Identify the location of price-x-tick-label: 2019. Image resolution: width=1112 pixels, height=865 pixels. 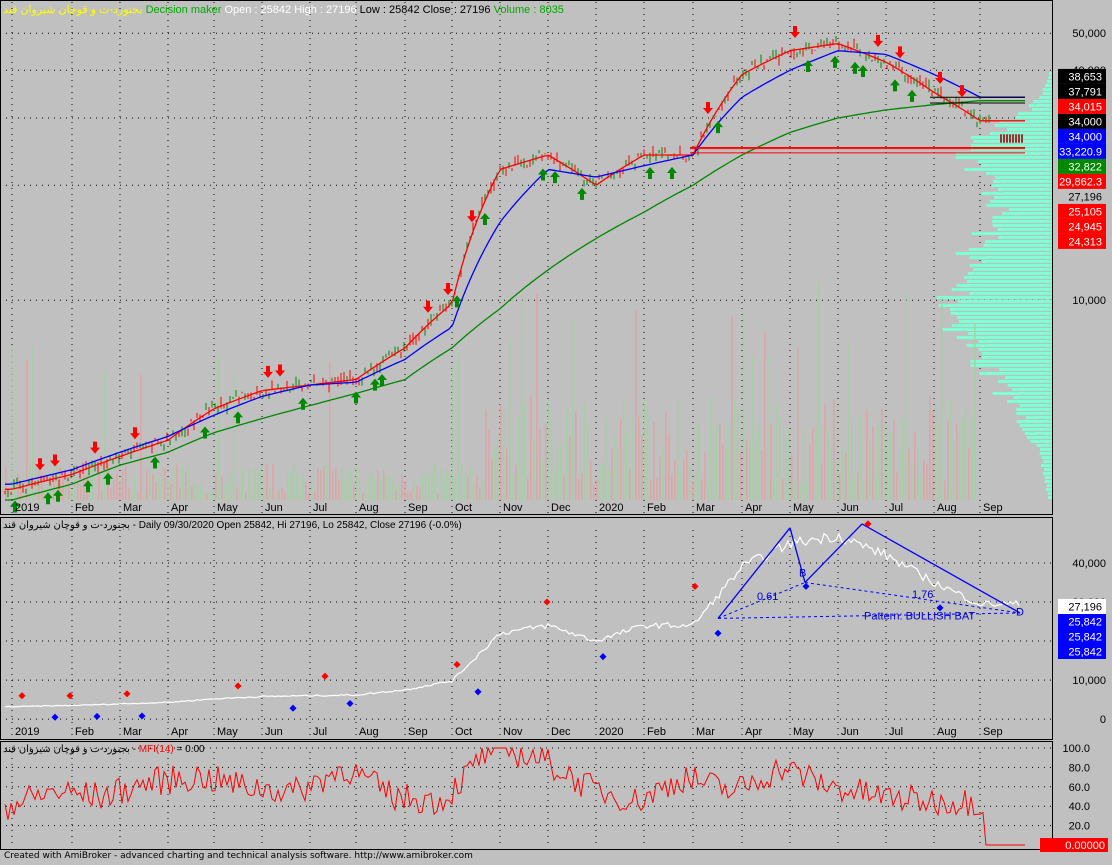
(27, 508).